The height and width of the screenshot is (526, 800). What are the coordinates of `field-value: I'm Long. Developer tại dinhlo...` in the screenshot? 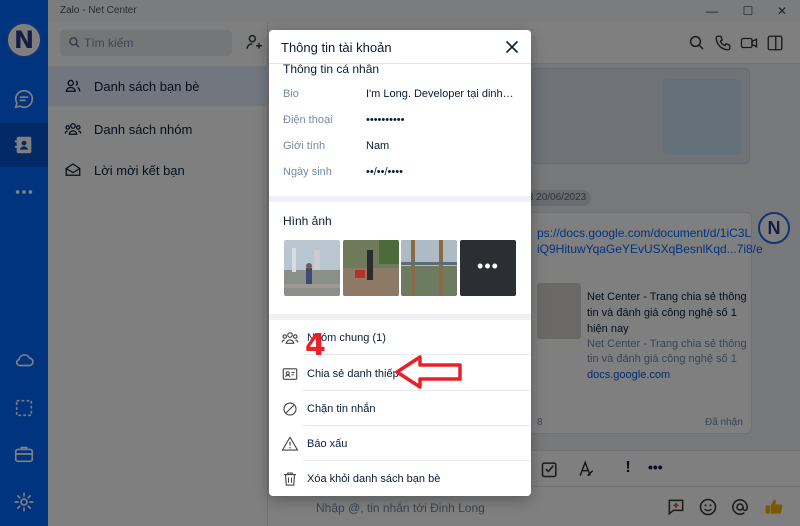 It's located at (441, 94).